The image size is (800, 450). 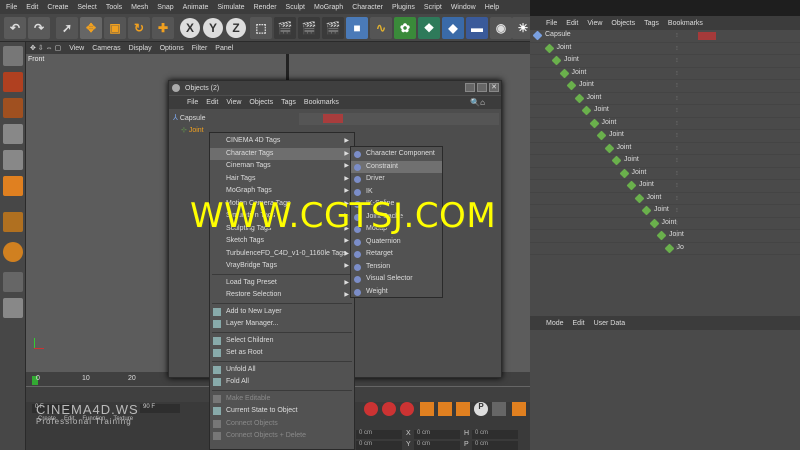 What do you see at coordinates (282, 295) in the screenshot?
I see `context-menu-item: Restore Selection ▶` at bounding box center [282, 295].